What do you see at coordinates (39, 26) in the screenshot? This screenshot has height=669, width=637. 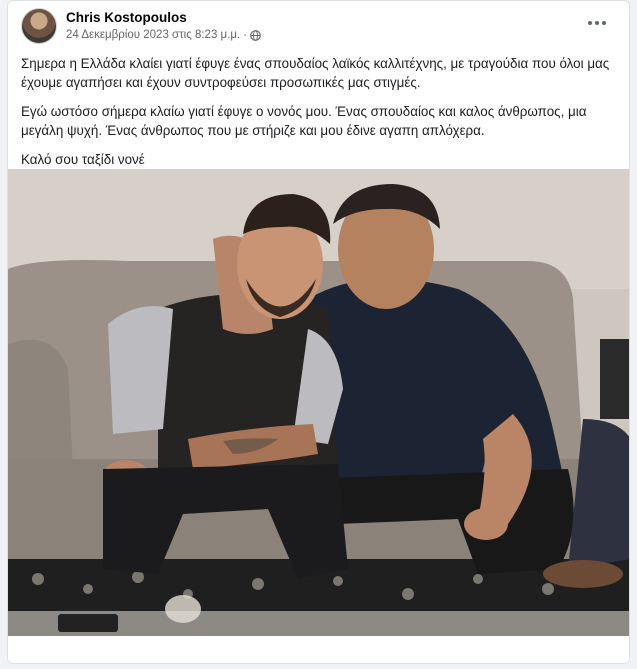 I see `avatar` at bounding box center [39, 26].